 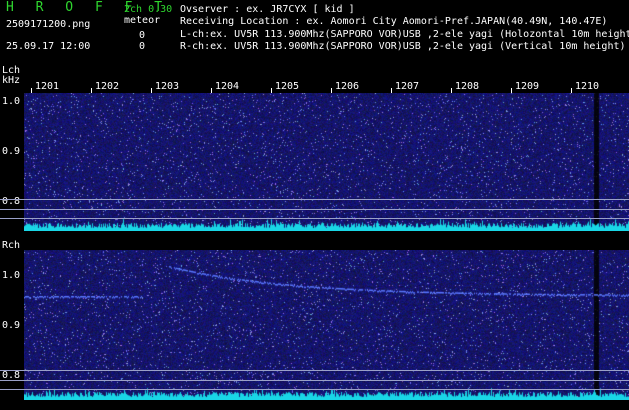 I want to click on rch-tick-1: 1.0, so click(x=11, y=275).